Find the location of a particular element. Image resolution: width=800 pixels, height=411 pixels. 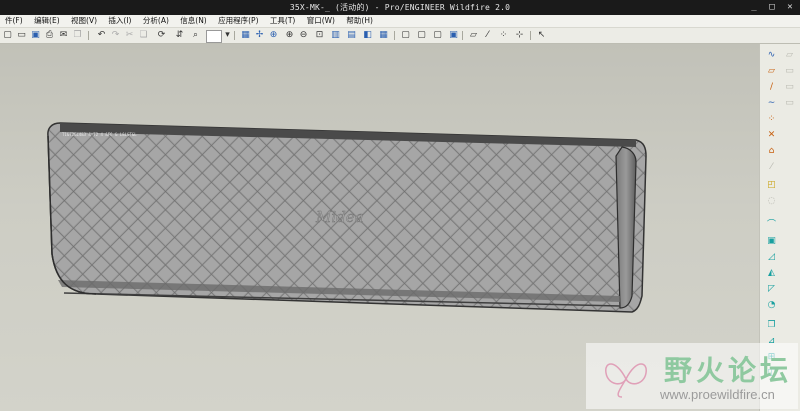

shading-icon: ◧ is located at coordinates (367, 35).